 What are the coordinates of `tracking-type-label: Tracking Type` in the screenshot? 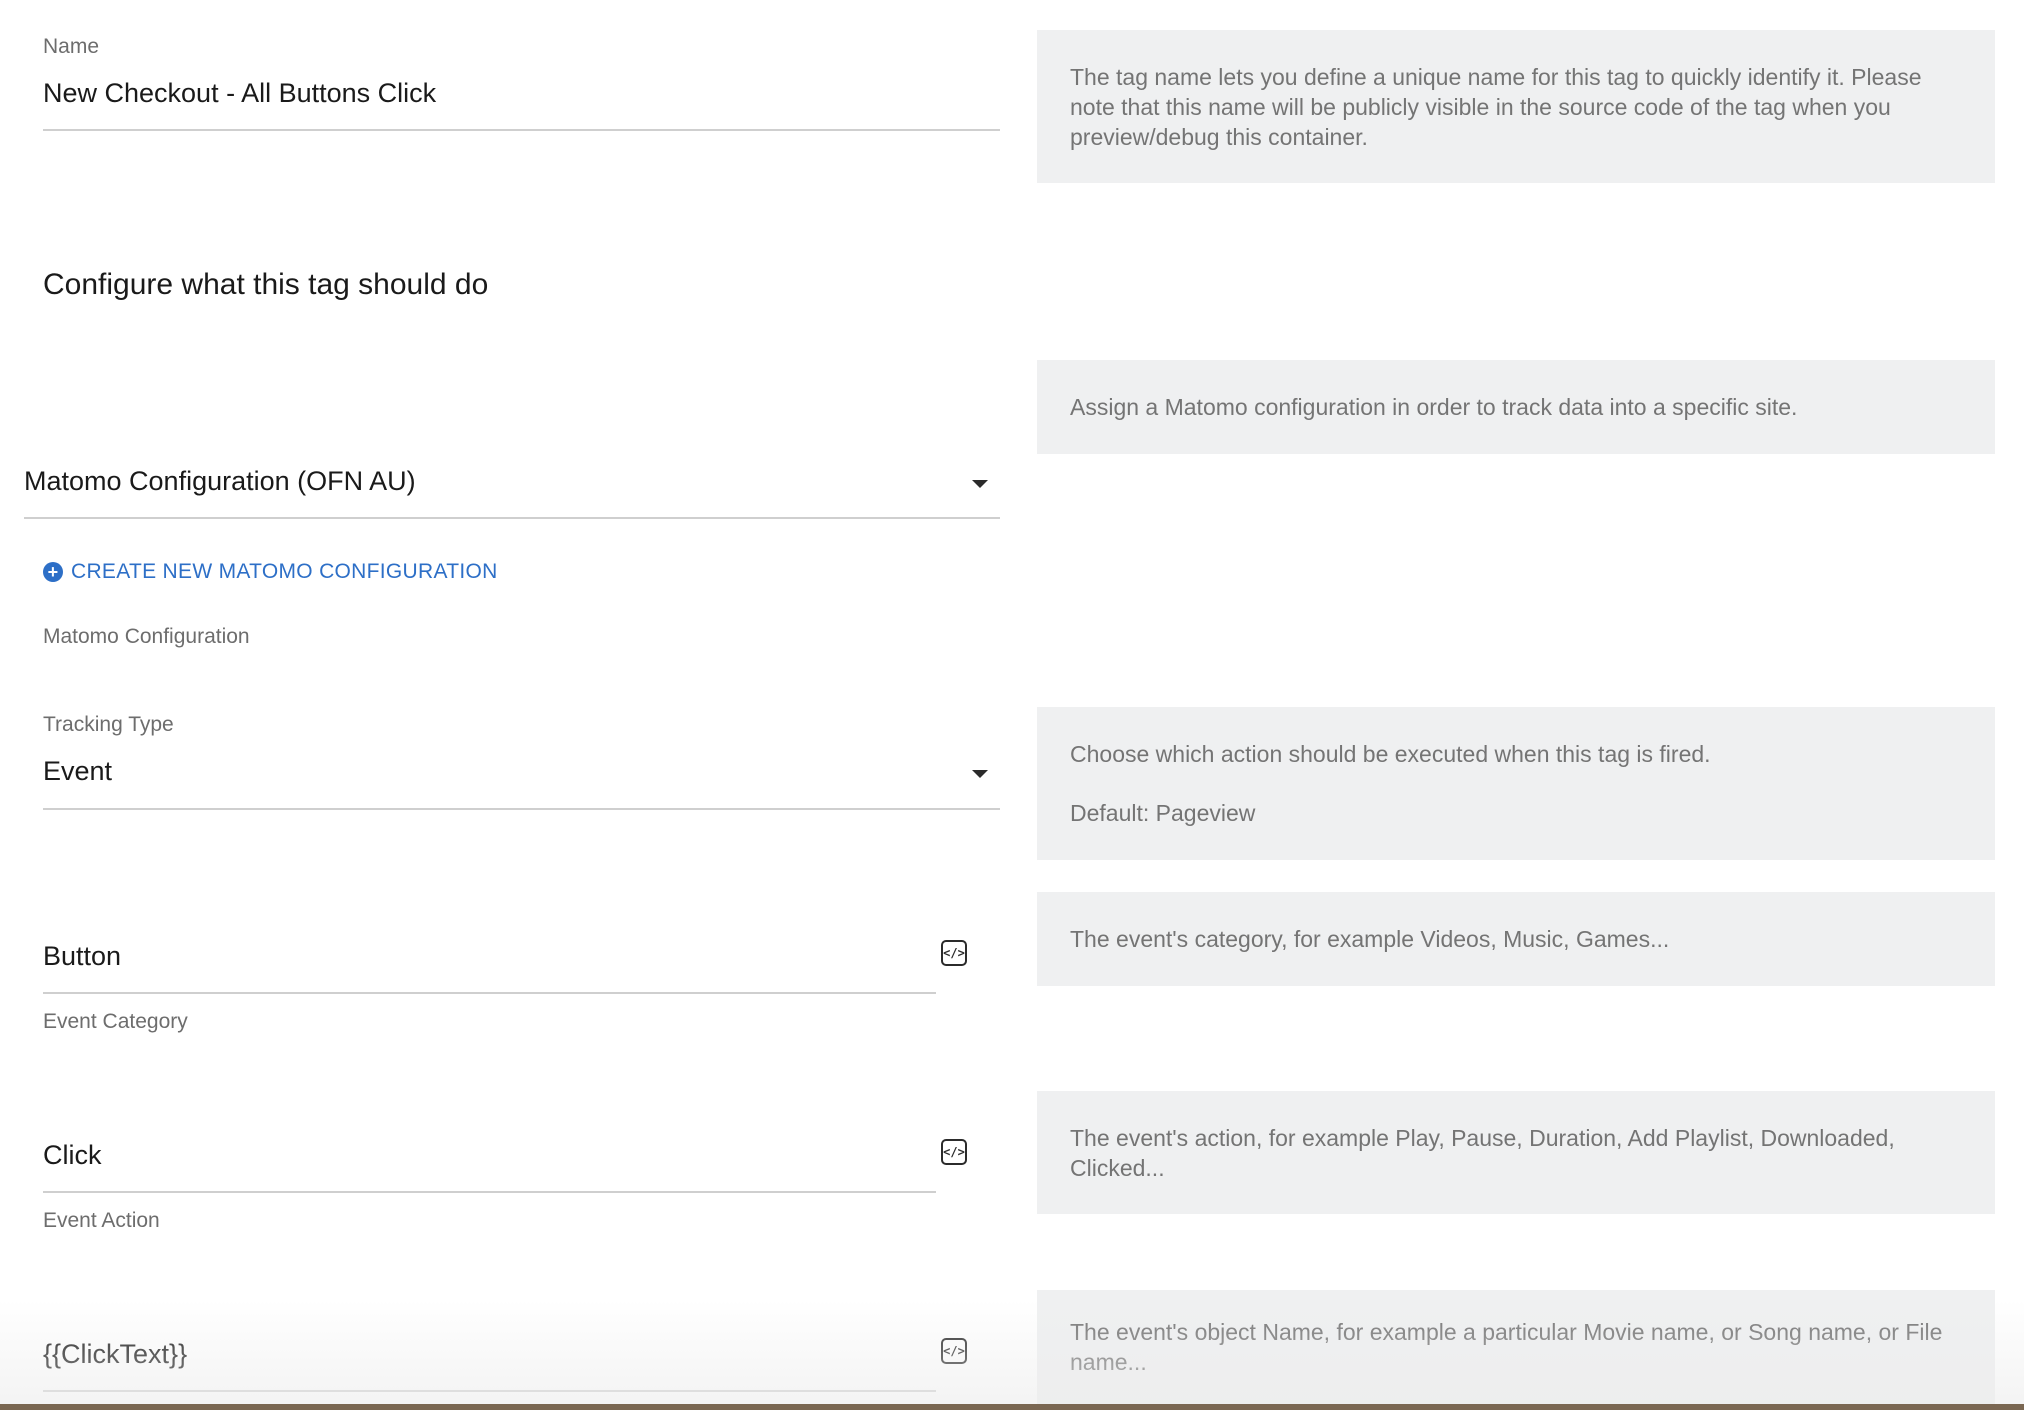 It's located at (108, 724).